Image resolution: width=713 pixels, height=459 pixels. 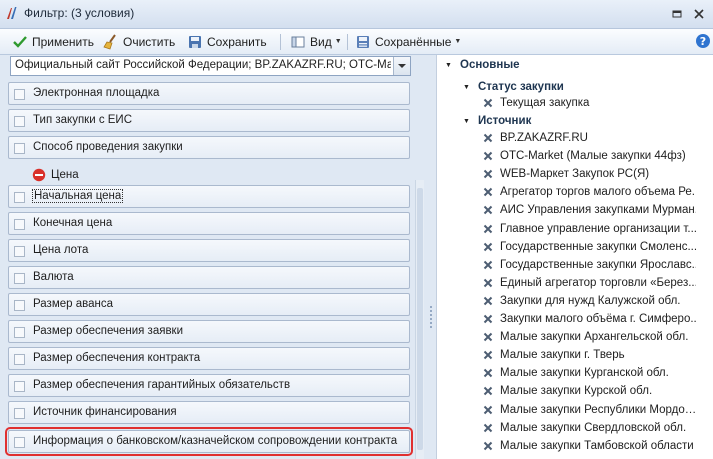 I want to click on filter-row-advance: Размер аванса, so click(x=209, y=304).